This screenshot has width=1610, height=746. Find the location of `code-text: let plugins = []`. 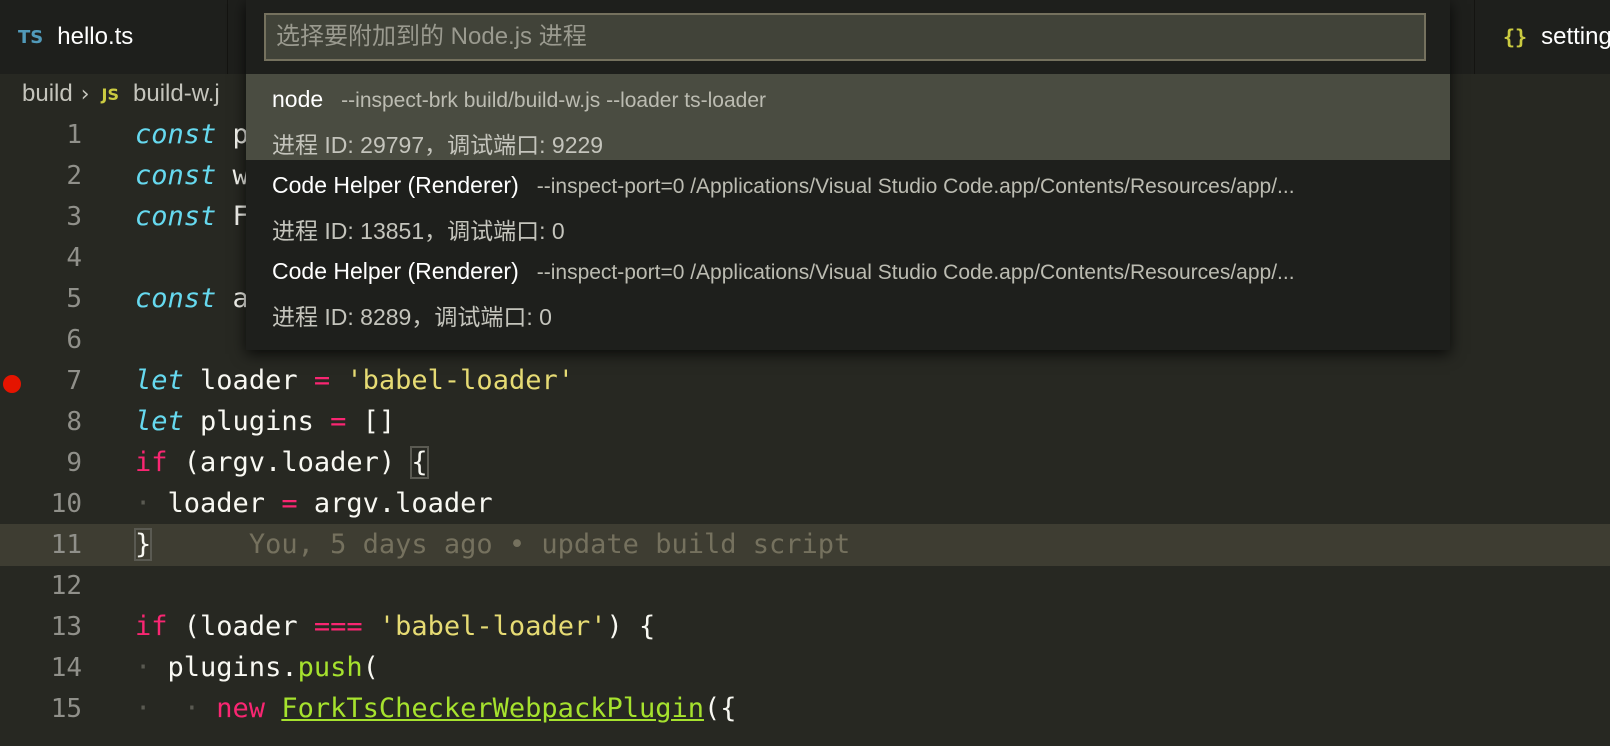

code-text: let plugins = [] is located at coordinates (265, 421).